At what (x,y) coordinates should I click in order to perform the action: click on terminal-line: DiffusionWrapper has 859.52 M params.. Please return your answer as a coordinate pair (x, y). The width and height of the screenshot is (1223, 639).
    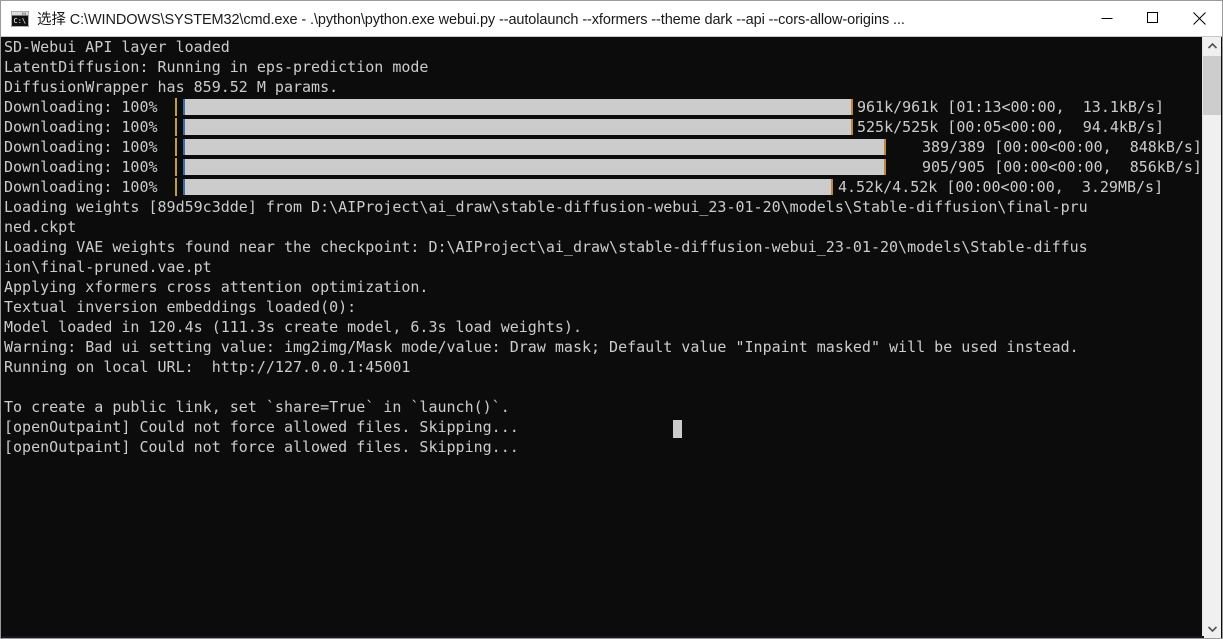
    Looking at the image, I should click on (171, 87).